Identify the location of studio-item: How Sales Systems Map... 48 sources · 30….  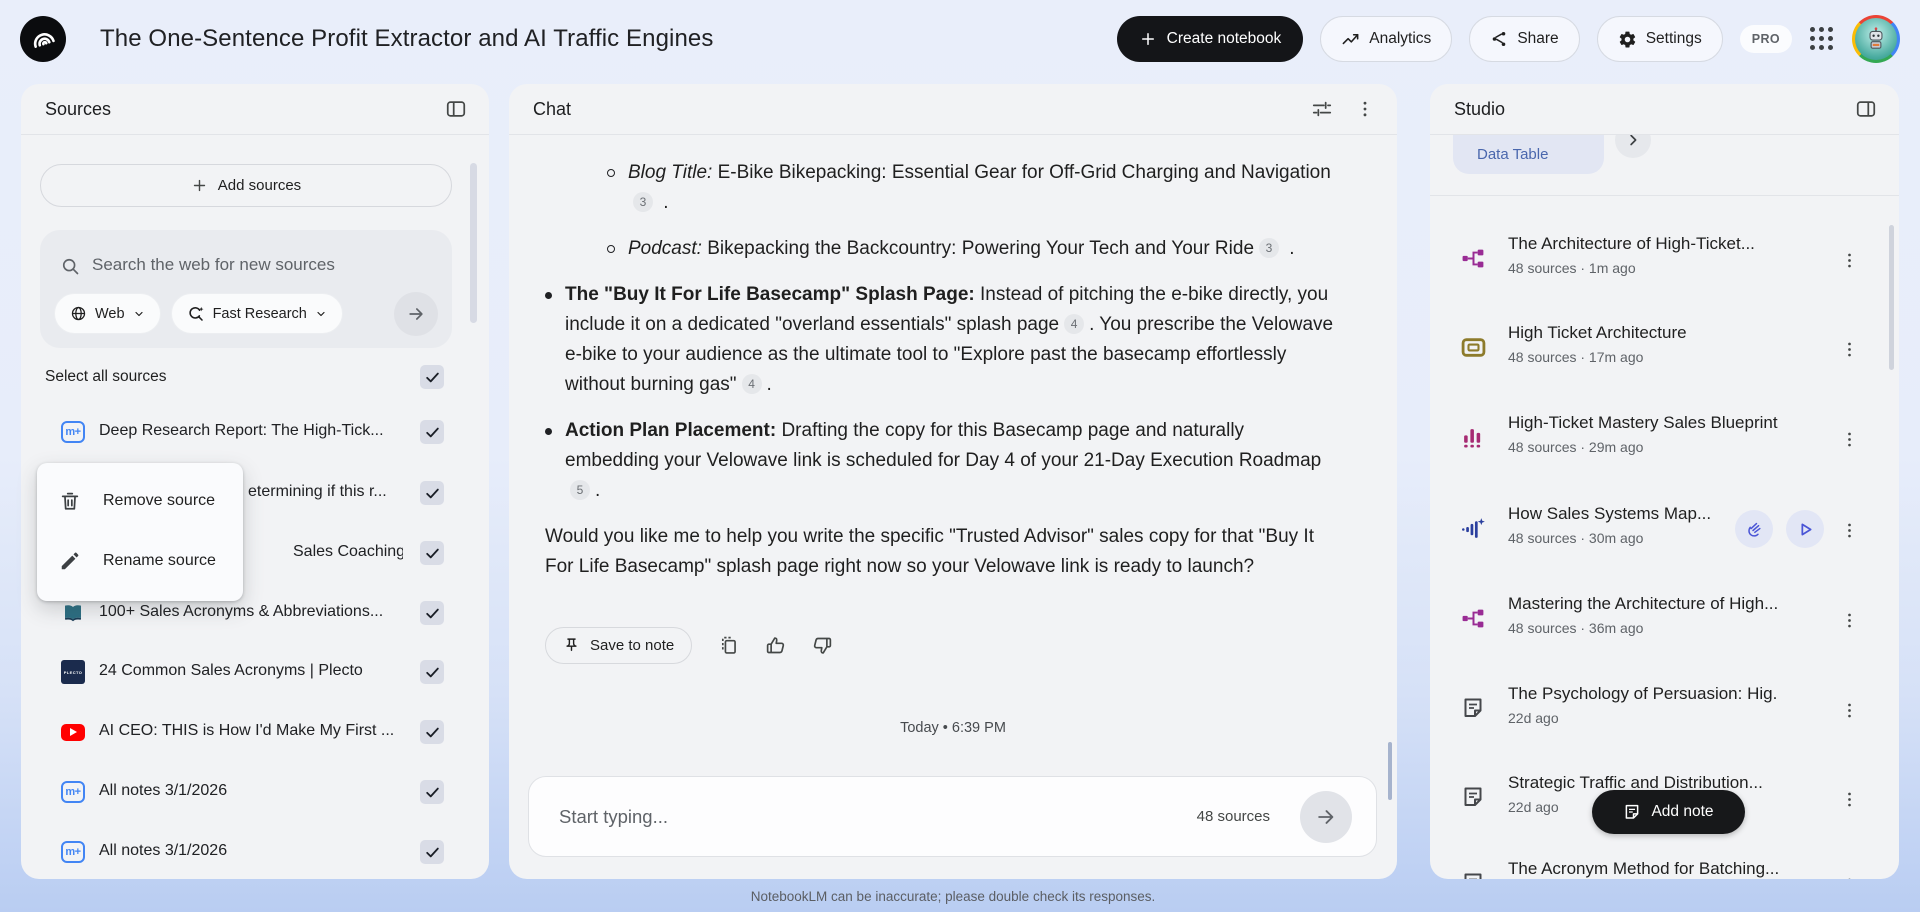
(1664, 529).